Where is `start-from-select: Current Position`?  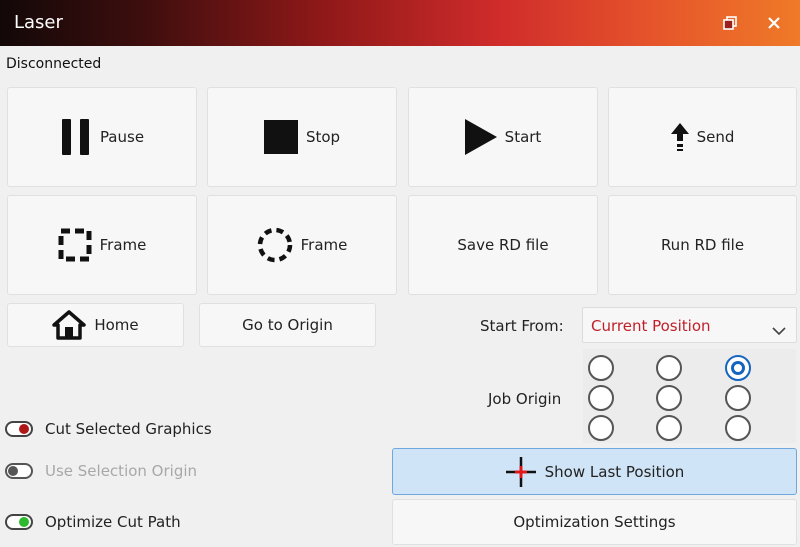
start-from-select: Current Position is located at coordinates (689, 325).